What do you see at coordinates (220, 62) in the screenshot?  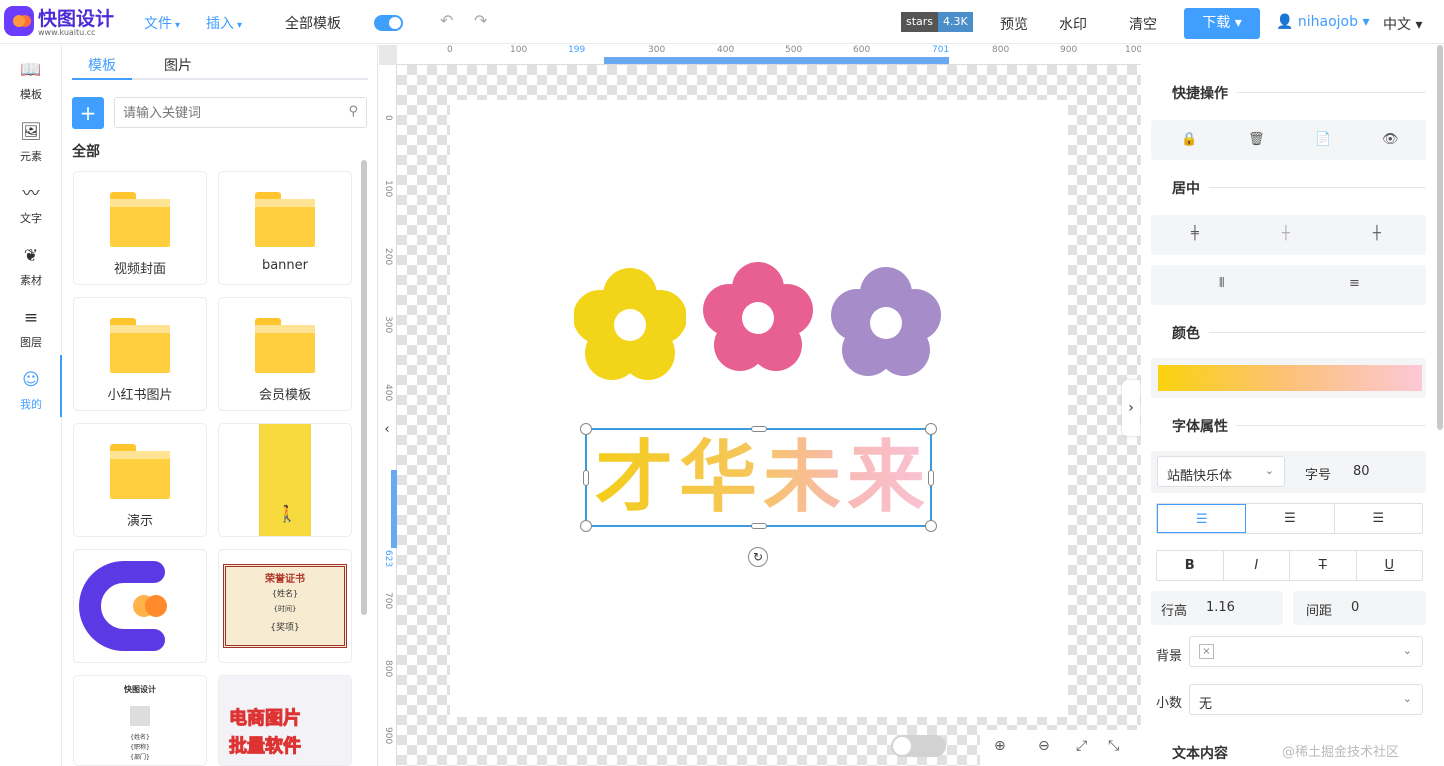 I see `panel-tabs: 模板 图片` at bounding box center [220, 62].